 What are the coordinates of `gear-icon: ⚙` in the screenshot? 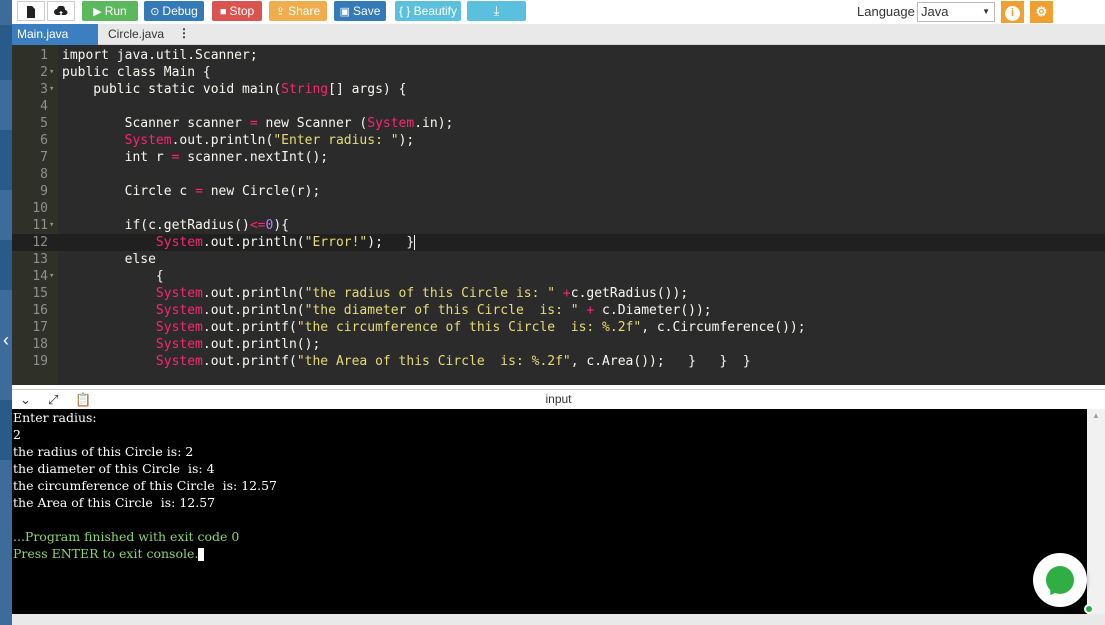 It's located at (1041, 11).